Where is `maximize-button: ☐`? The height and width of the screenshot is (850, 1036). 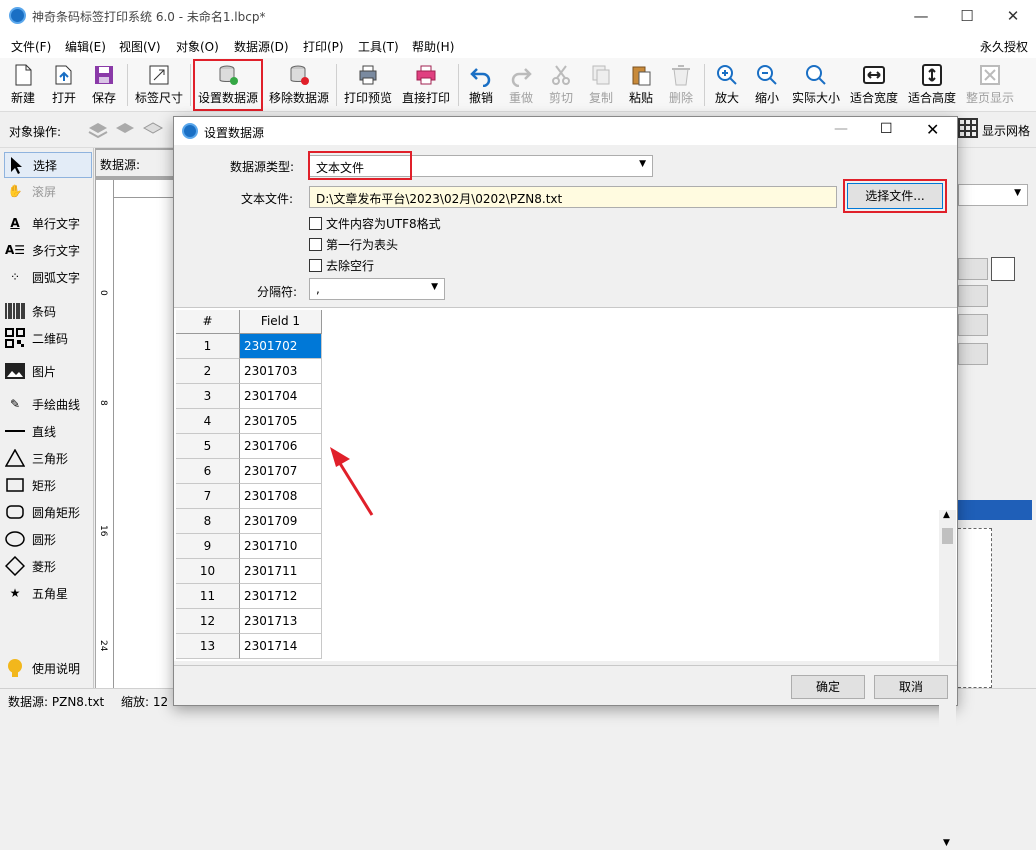 maximize-button: ☐ is located at coordinates (967, 16).